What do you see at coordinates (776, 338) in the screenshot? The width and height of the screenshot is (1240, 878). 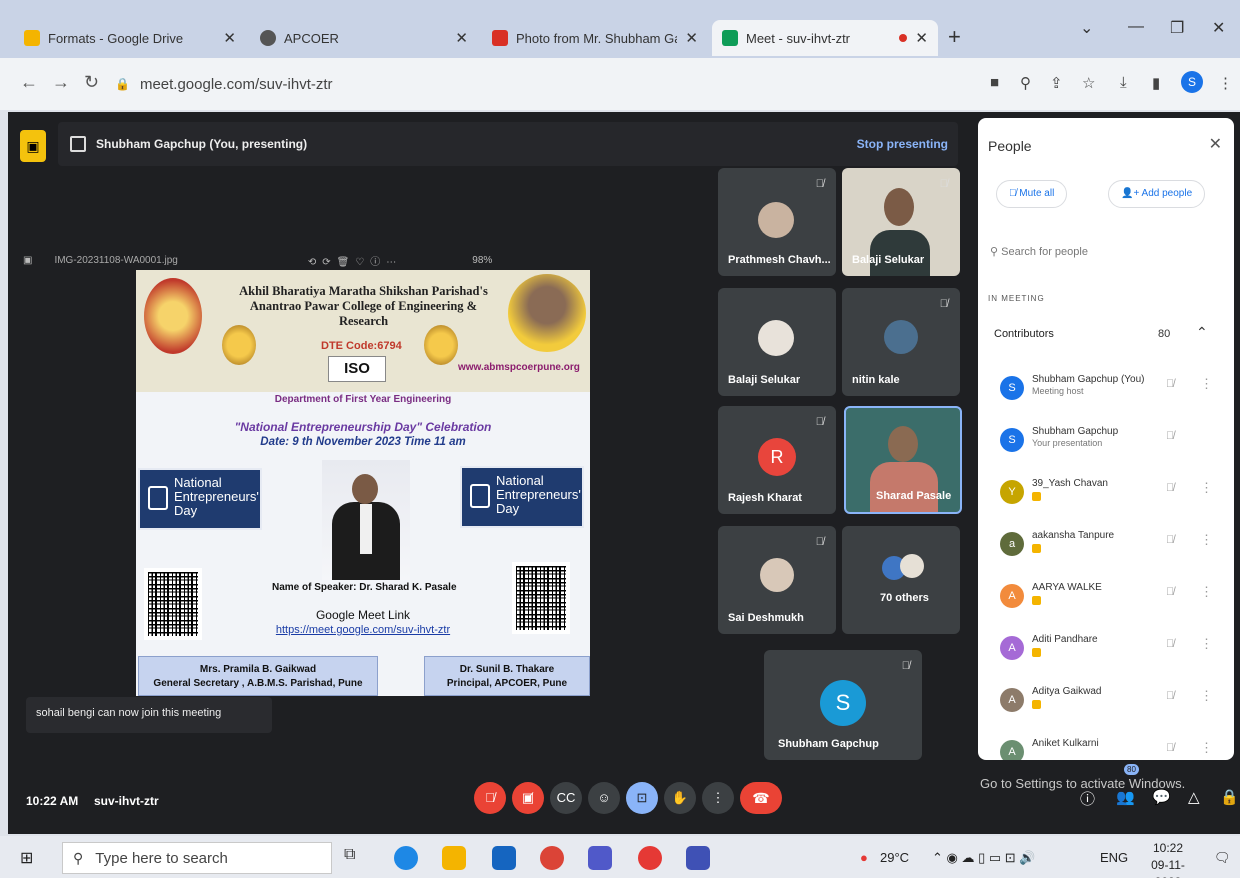 I see `participant-avatar` at bounding box center [776, 338].